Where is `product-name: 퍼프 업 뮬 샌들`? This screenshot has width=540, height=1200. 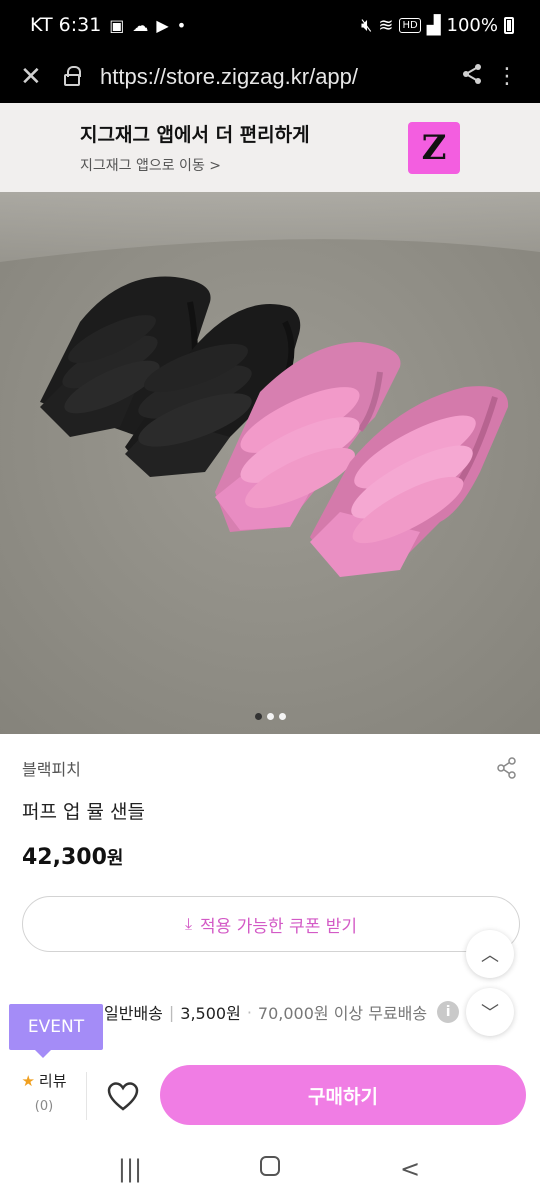 product-name: 퍼프 업 뮬 샌들 is located at coordinates (83, 812).